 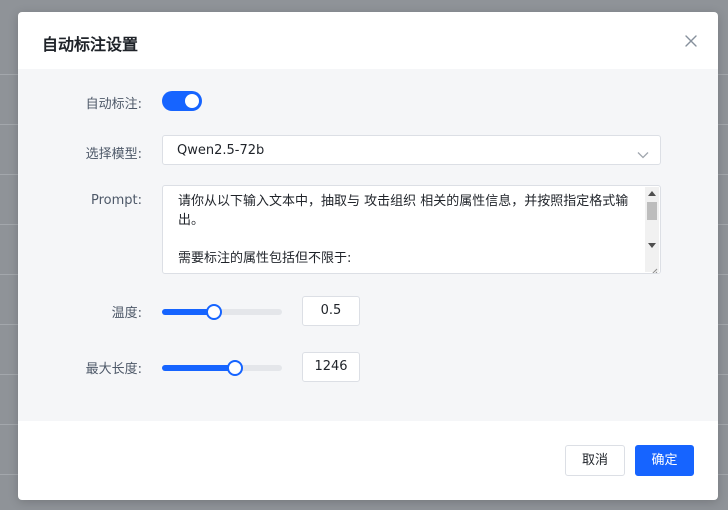 I want to click on scroll-up-icon, so click(x=652, y=193).